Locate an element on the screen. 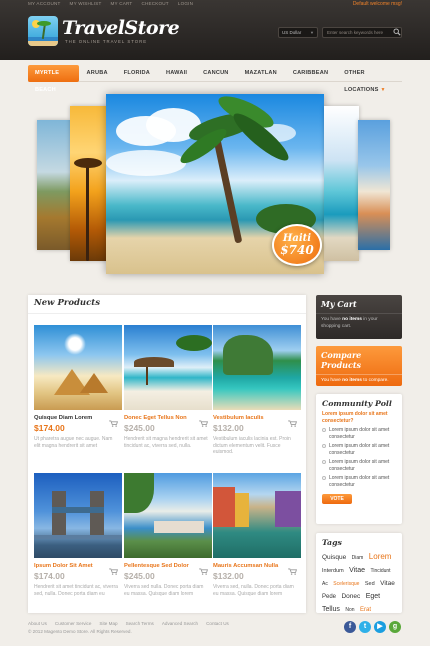  logo: TravelStore THE ONLINE TRAVEL STORE is located at coordinates (104, 32).